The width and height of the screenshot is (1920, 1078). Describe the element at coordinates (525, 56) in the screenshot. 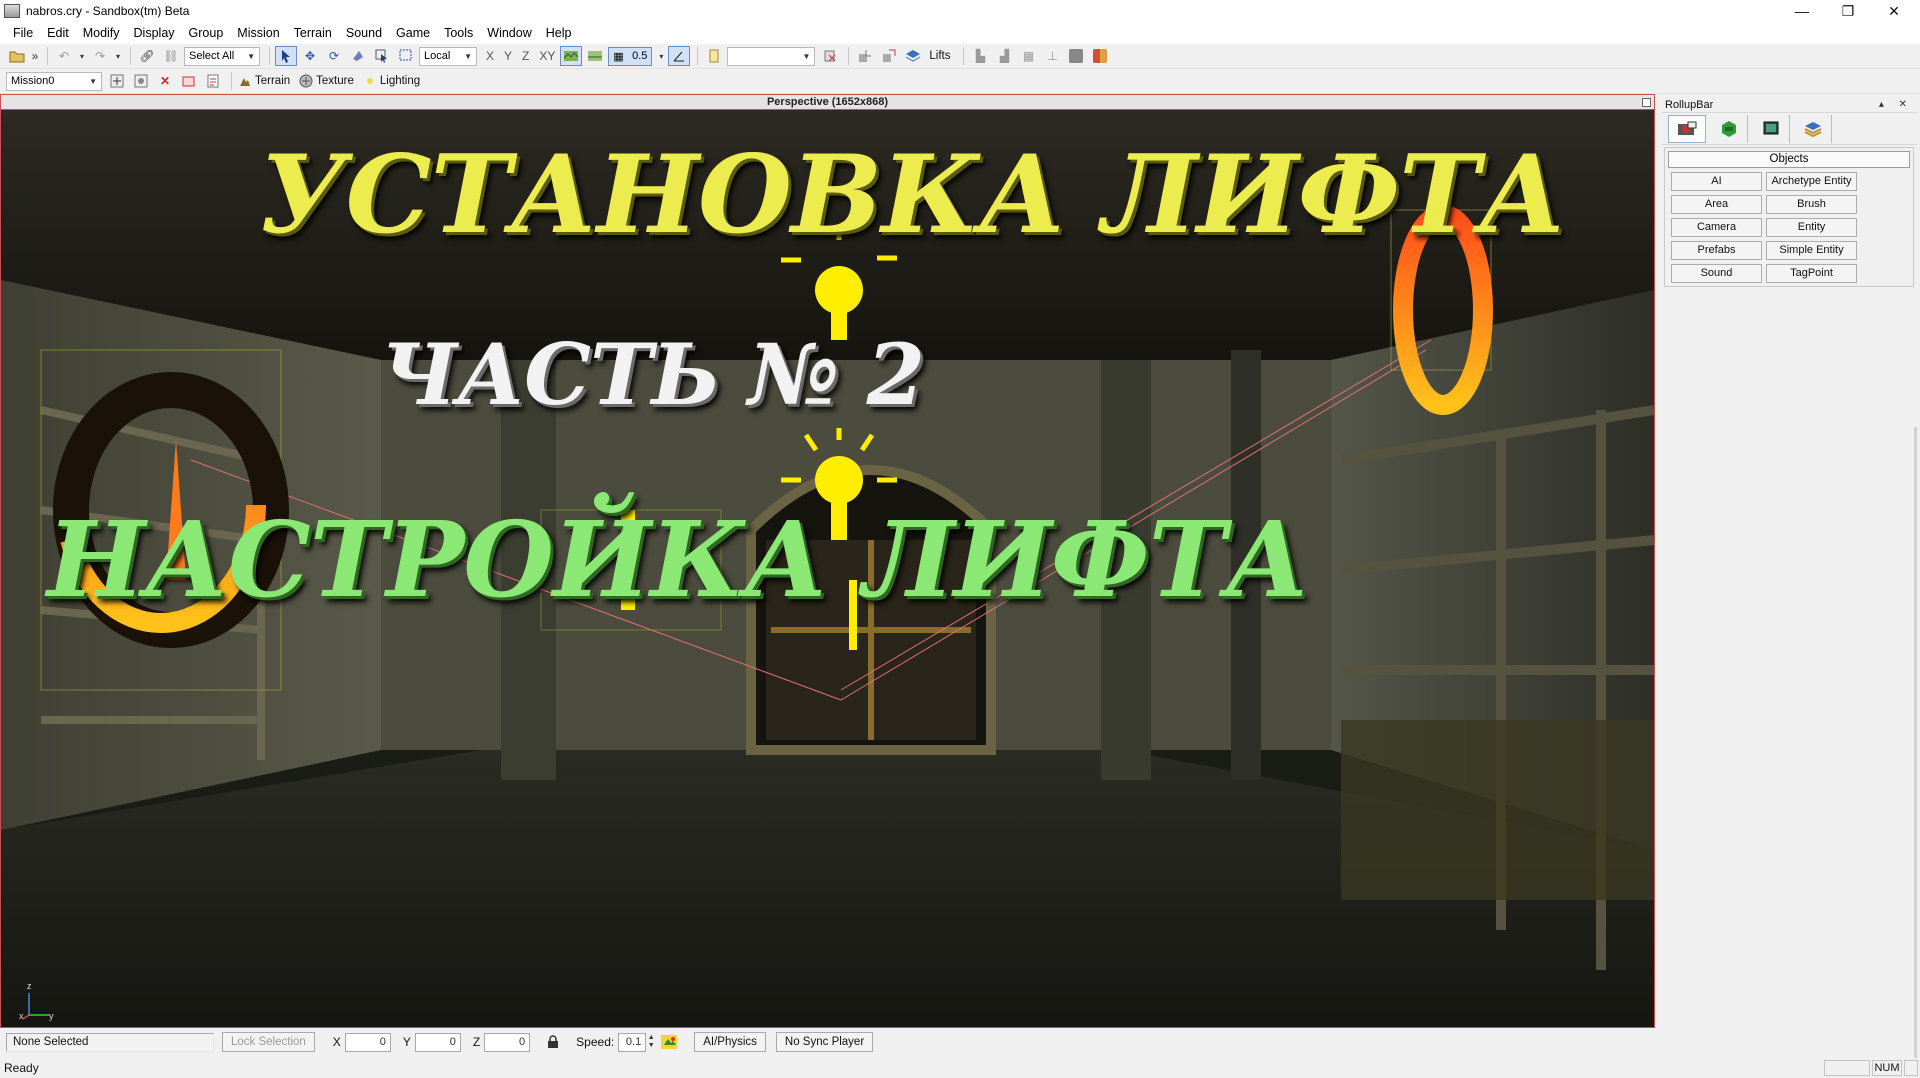

I see `axis-z-button: Z` at that location.